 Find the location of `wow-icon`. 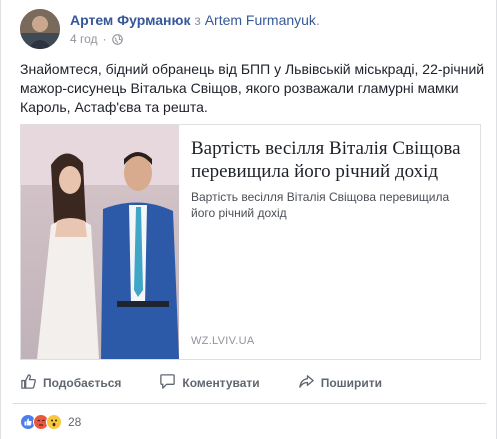

wow-icon is located at coordinates (54, 422).